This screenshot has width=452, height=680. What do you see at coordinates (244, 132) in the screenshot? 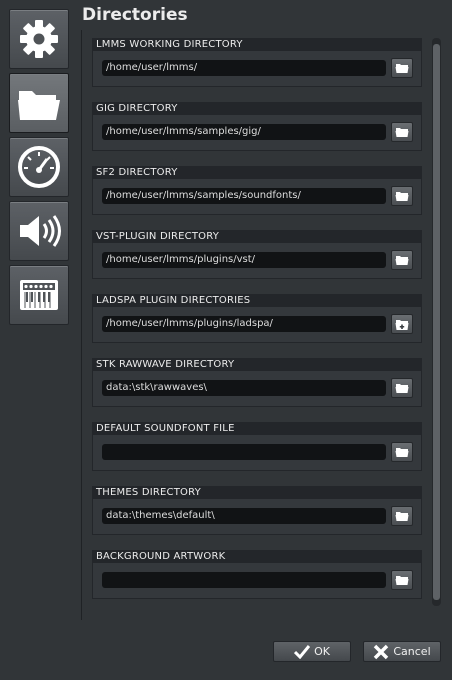
I see `directory-path-input: /home/user/lmms/samples/gig/` at bounding box center [244, 132].